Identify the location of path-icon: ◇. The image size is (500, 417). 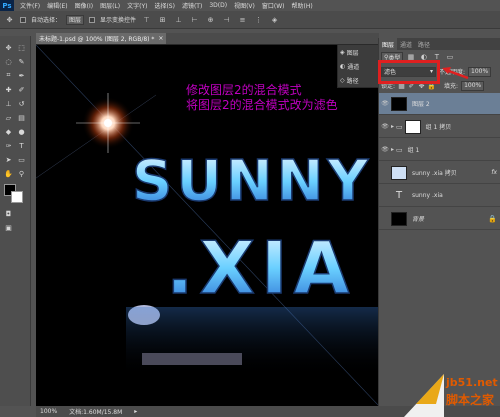
(342, 80).